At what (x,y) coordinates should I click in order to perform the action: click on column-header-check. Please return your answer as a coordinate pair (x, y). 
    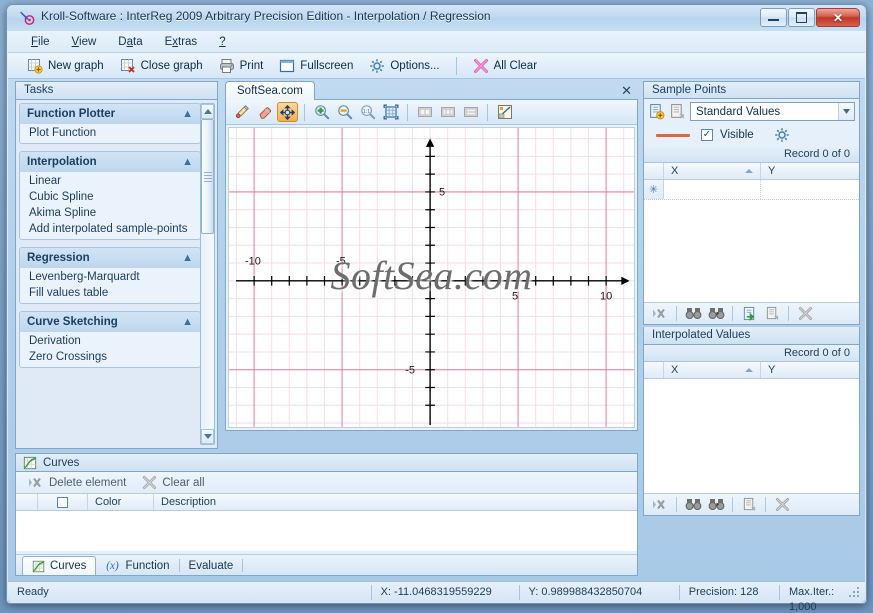
    Looking at the image, I should click on (63, 502).